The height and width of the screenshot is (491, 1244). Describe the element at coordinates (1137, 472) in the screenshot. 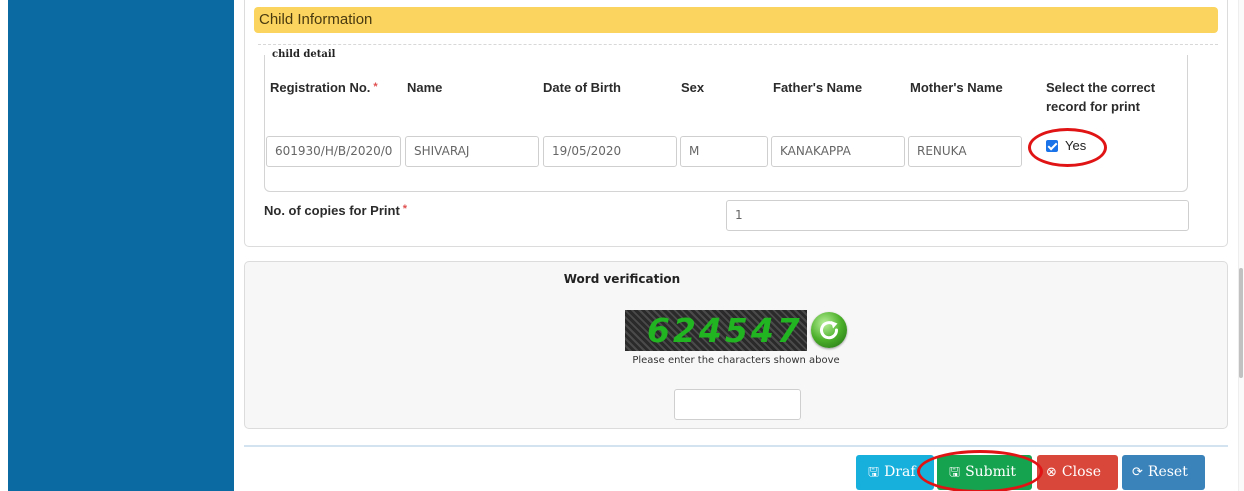

I see `refresh-icon: ⟳` at that location.